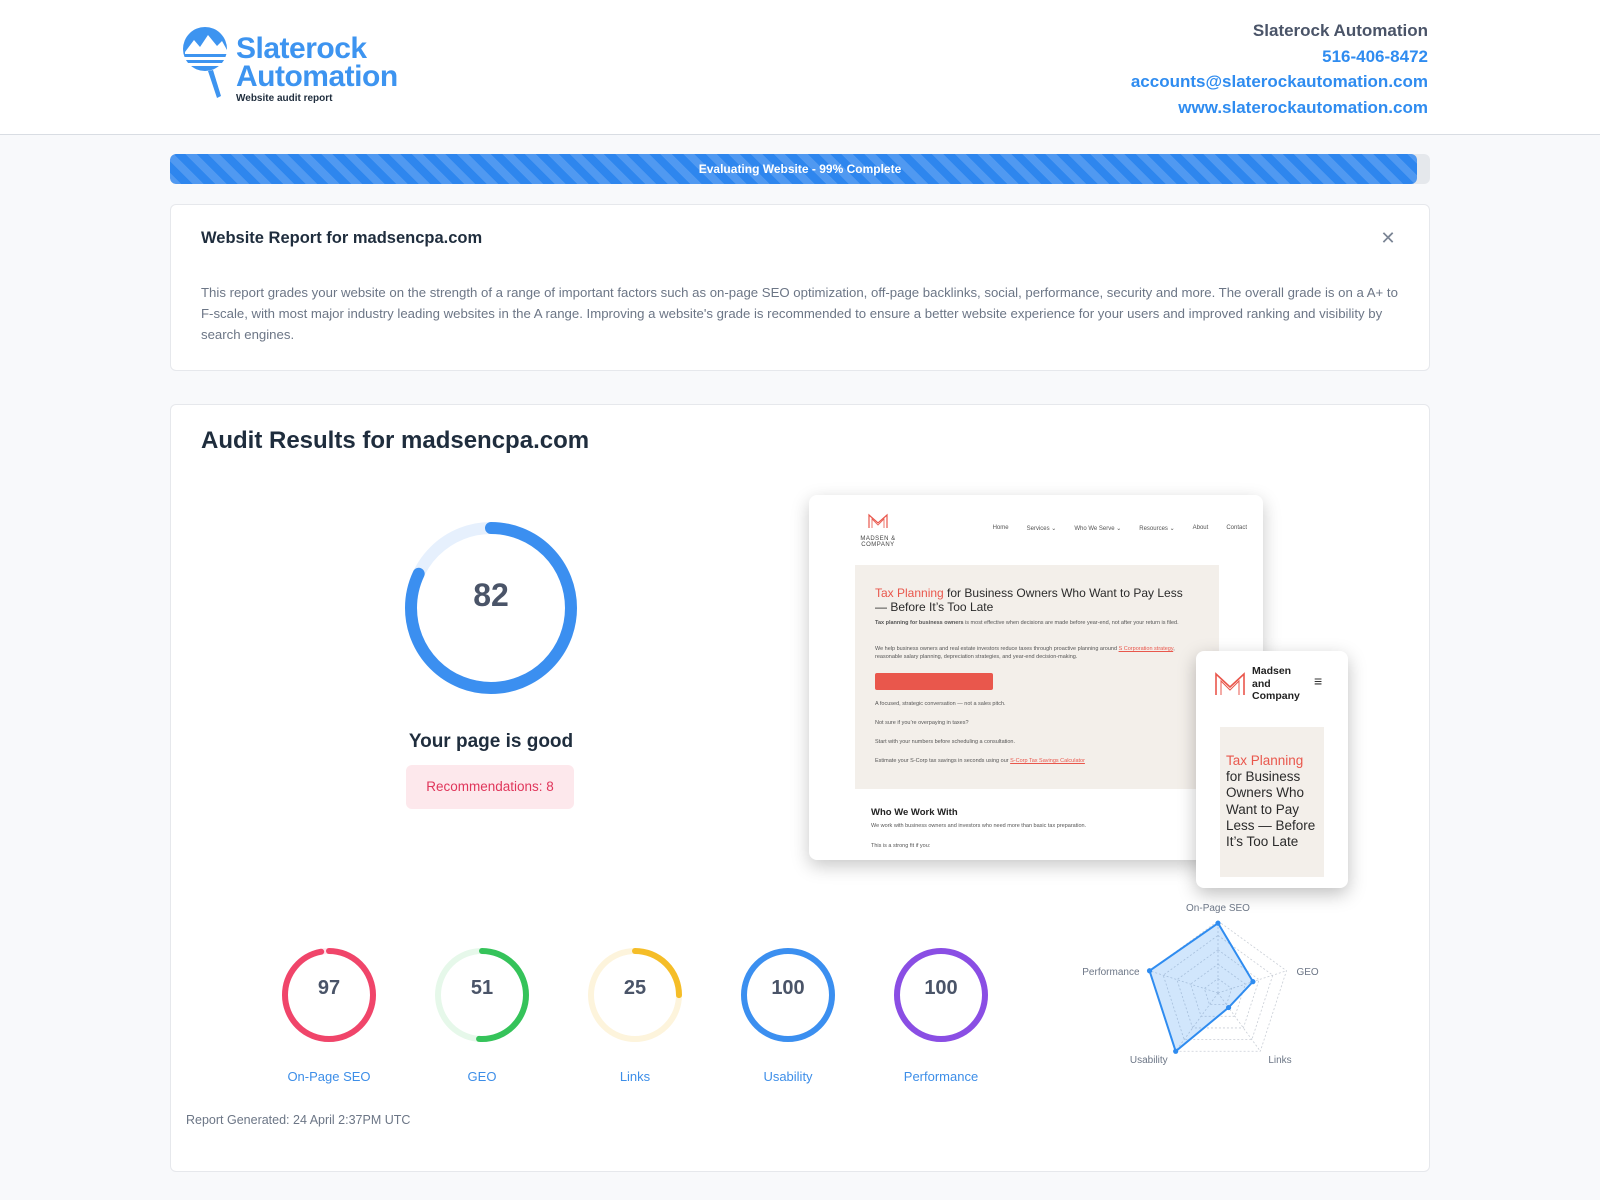 This screenshot has width=1600, height=1200. Describe the element at coordinates (1218, 908) in the screenshot. I see `radar-axis-label: On-Page SEO` at that location.